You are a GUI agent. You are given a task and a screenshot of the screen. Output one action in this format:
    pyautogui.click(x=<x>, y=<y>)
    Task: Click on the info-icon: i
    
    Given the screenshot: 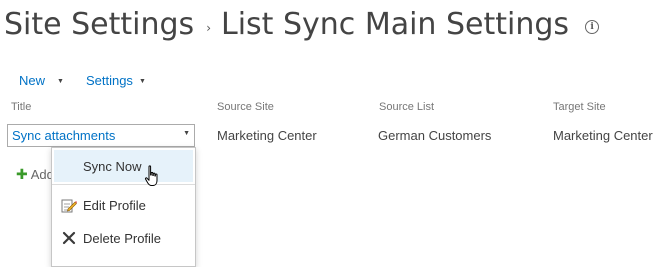 What is the action you would take?
    pyautogui.click(x=592, y=27)
    